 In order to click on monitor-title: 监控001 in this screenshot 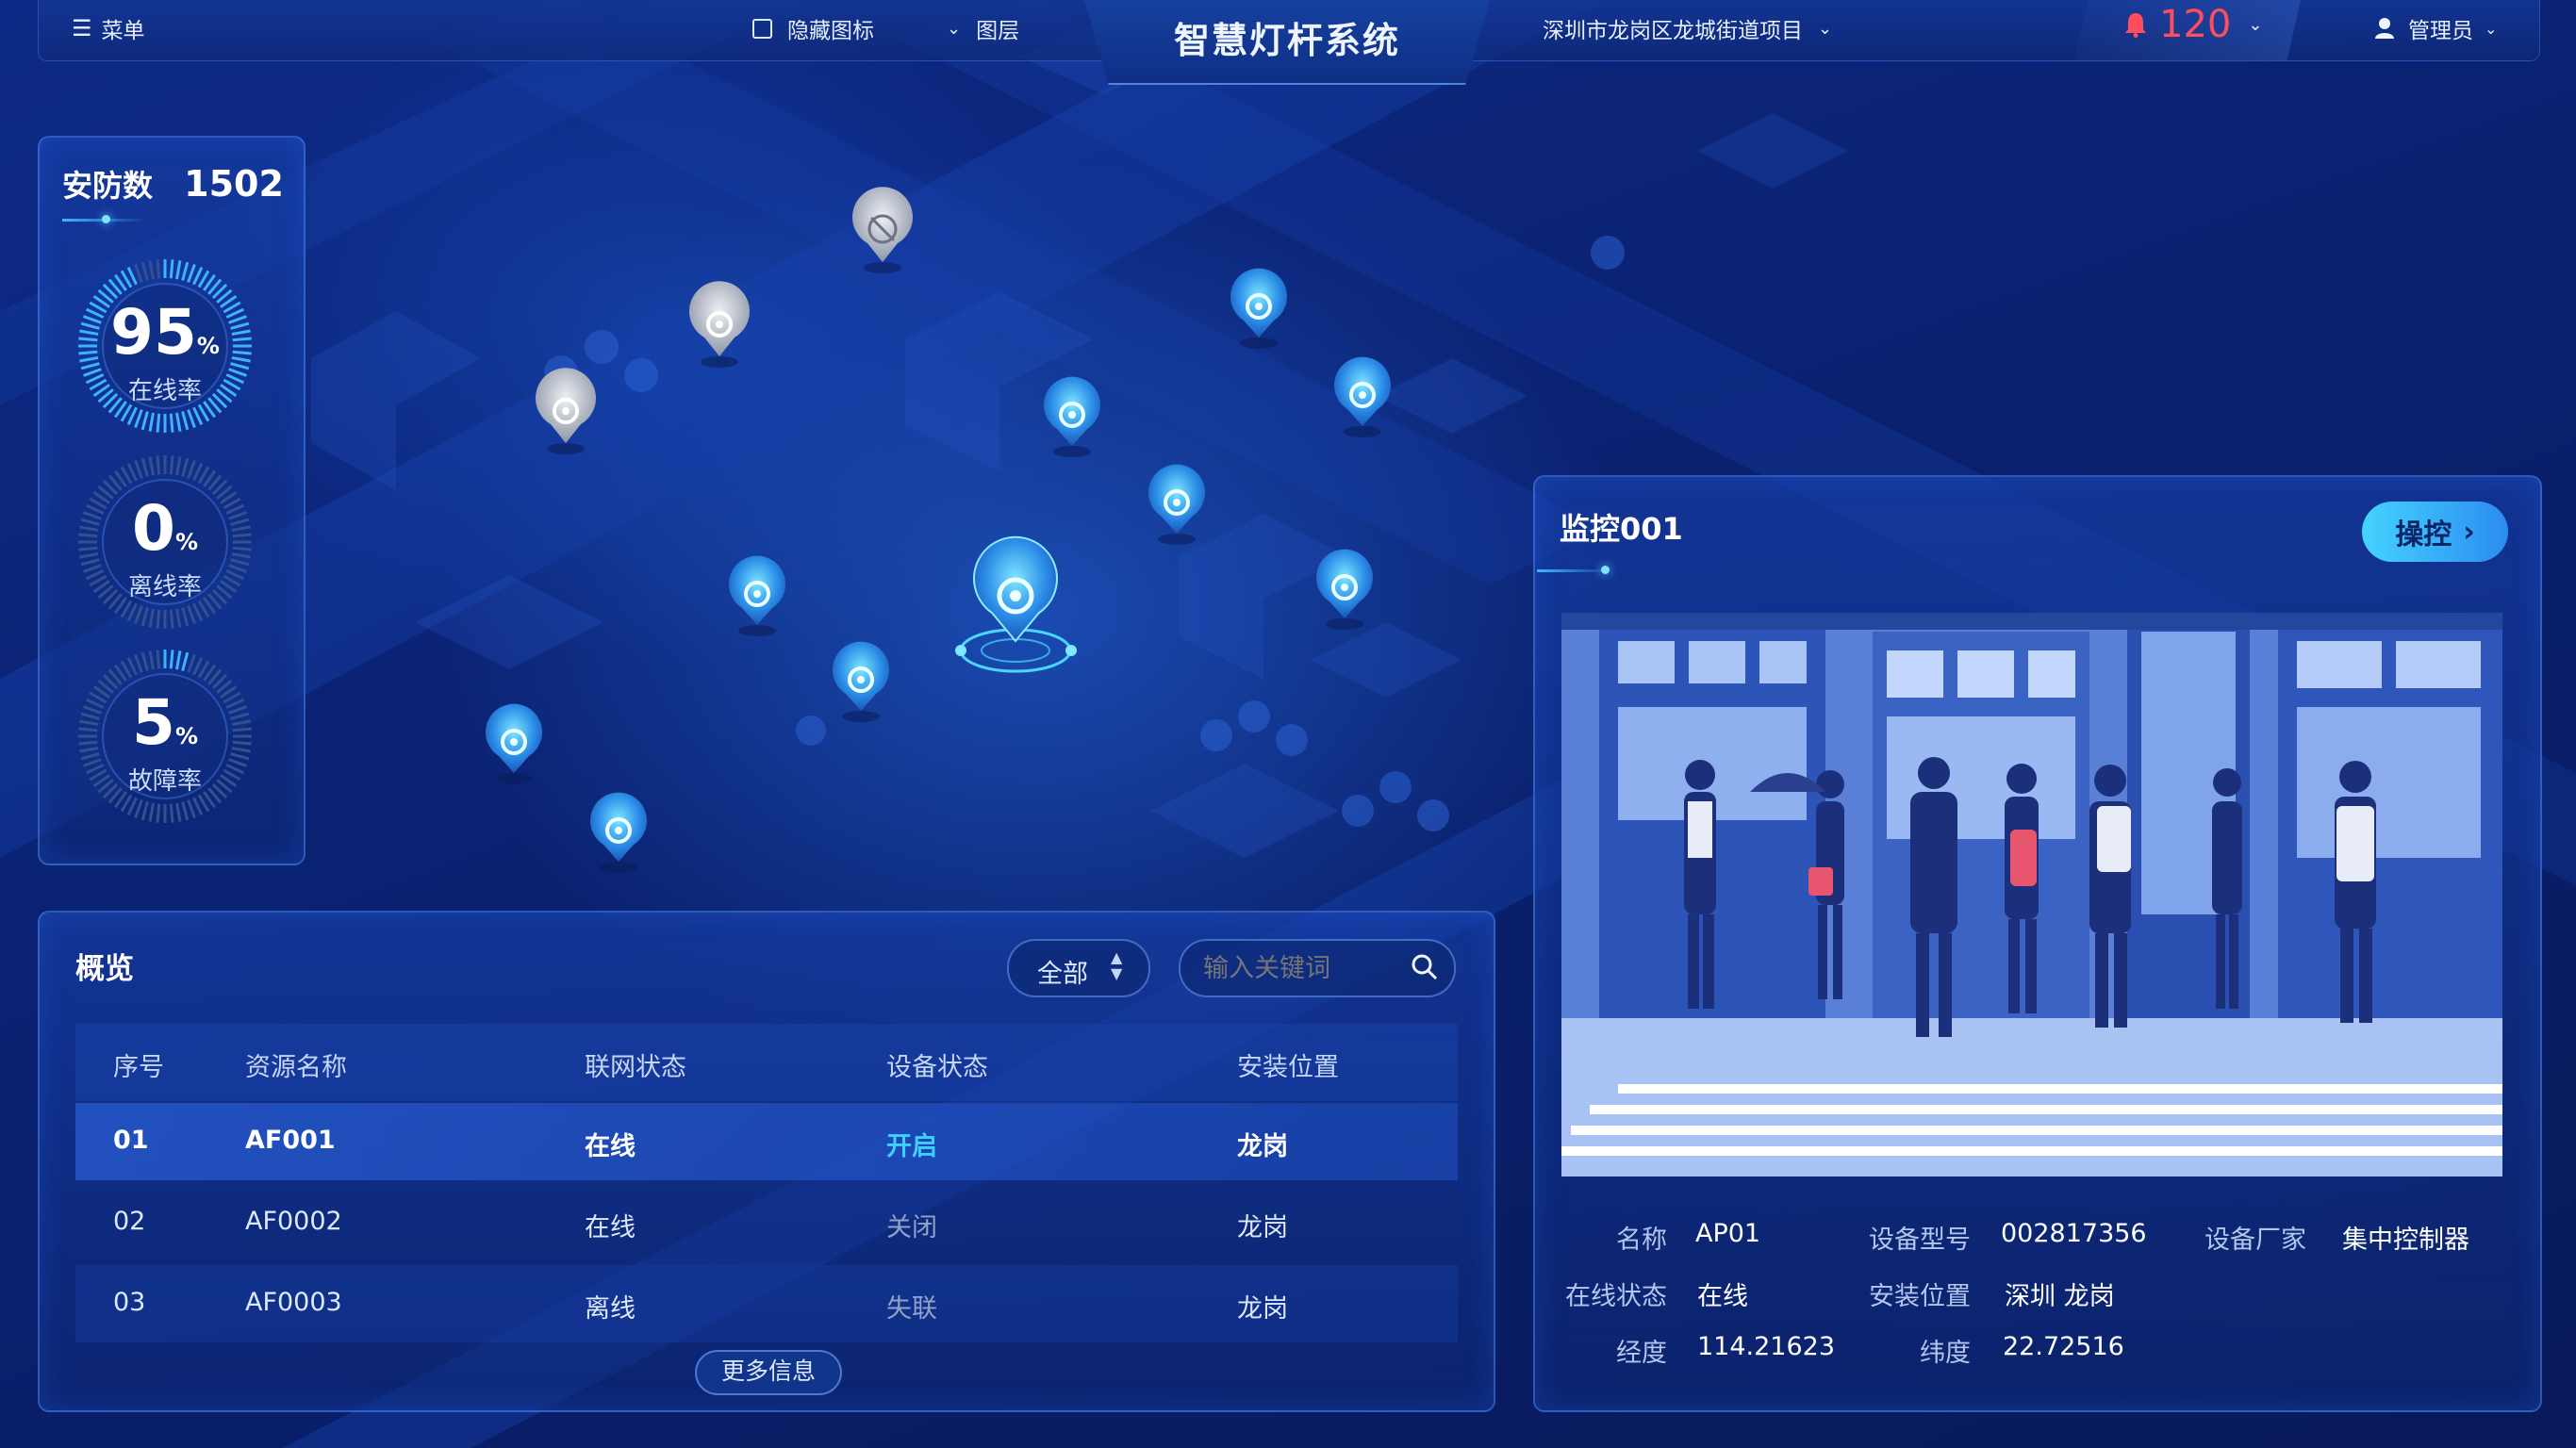, I will do `click(1621, 529)`.